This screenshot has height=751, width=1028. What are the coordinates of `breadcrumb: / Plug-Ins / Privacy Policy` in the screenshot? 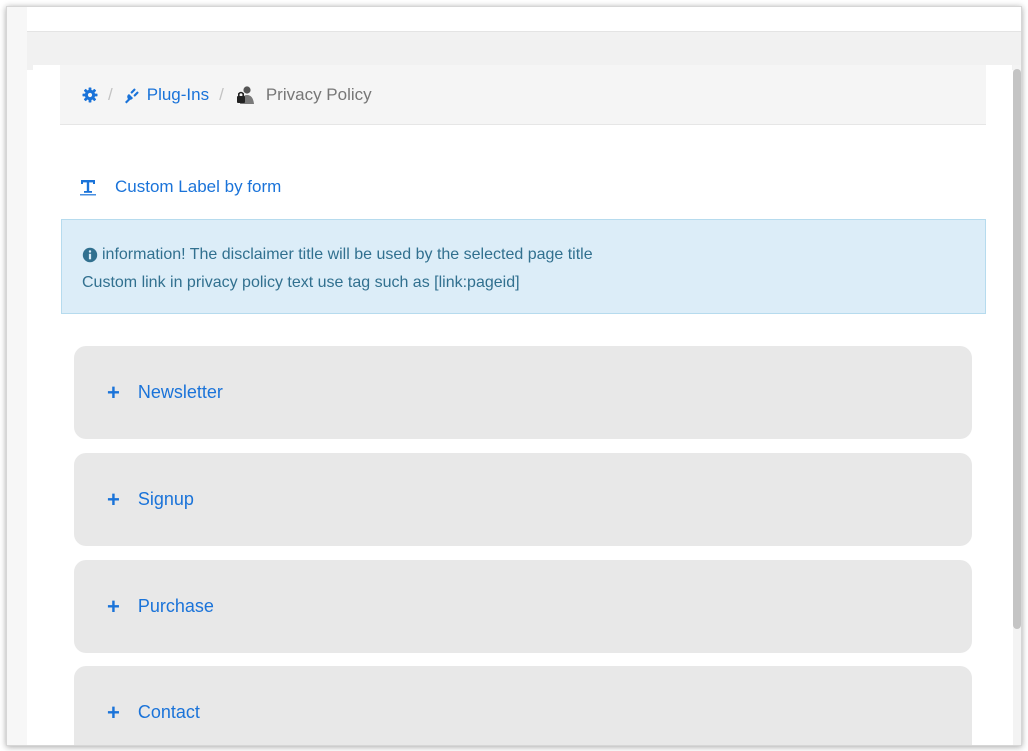 It's located at (523, 95).